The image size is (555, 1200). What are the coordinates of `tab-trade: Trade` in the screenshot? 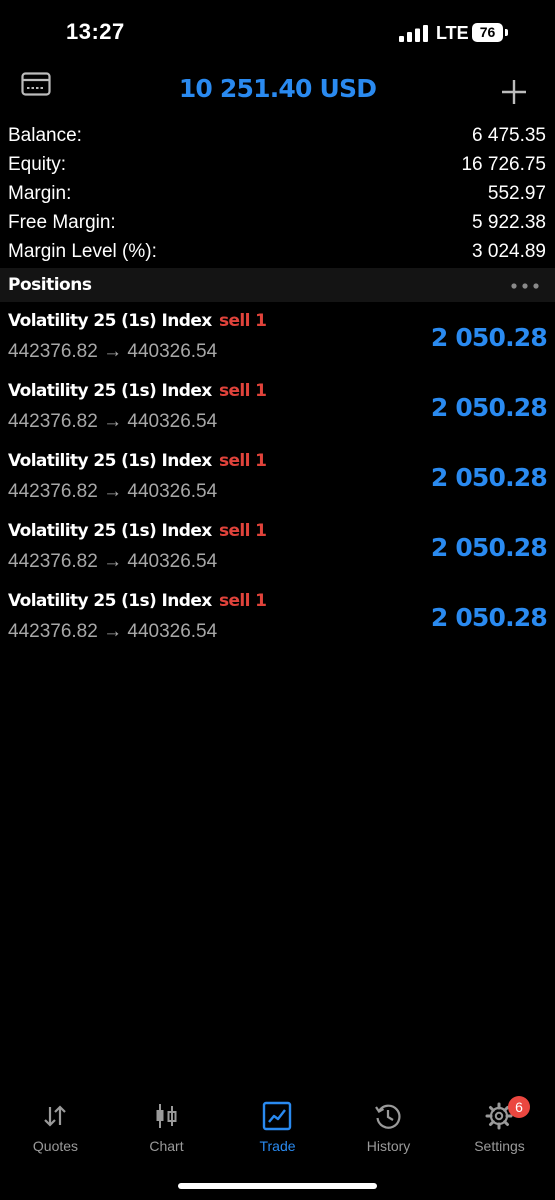 It's located at (277, 1127).